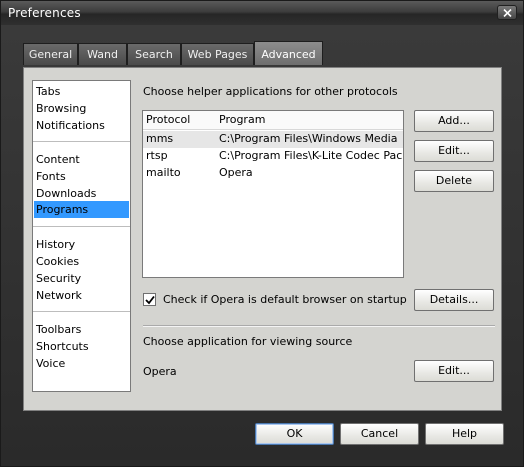 This screenshot has height=467, width=524. Describe the element at coordinates (44, 13) in the screenshot. I see `window-title: Preferences` at that location.